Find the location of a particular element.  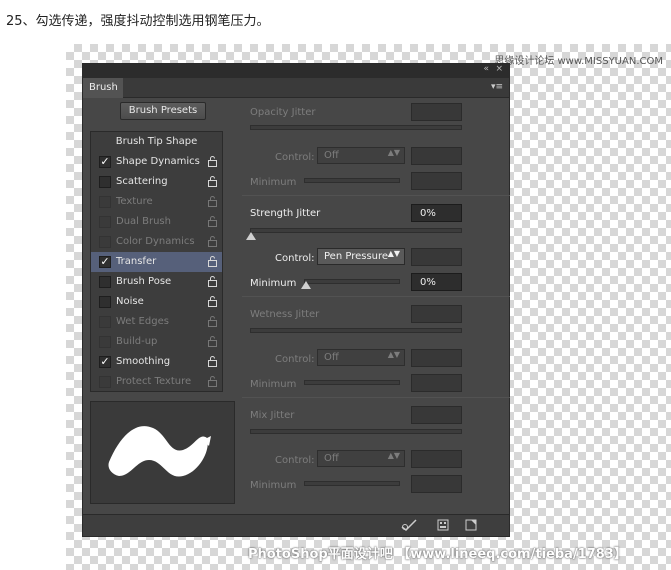

wetness-jitter-slider is located at coordinates (356, 330).